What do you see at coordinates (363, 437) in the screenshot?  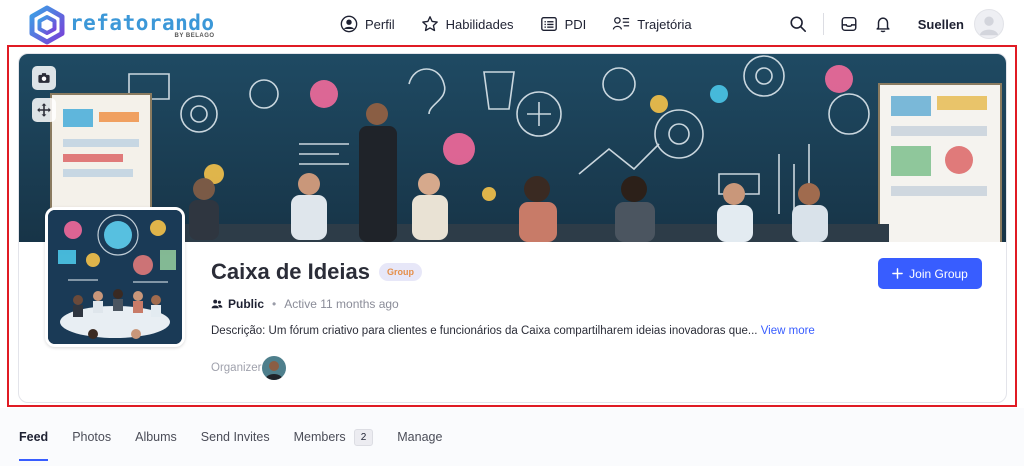 I see `members-count-badge: 2` at bounding box center [363, 437].